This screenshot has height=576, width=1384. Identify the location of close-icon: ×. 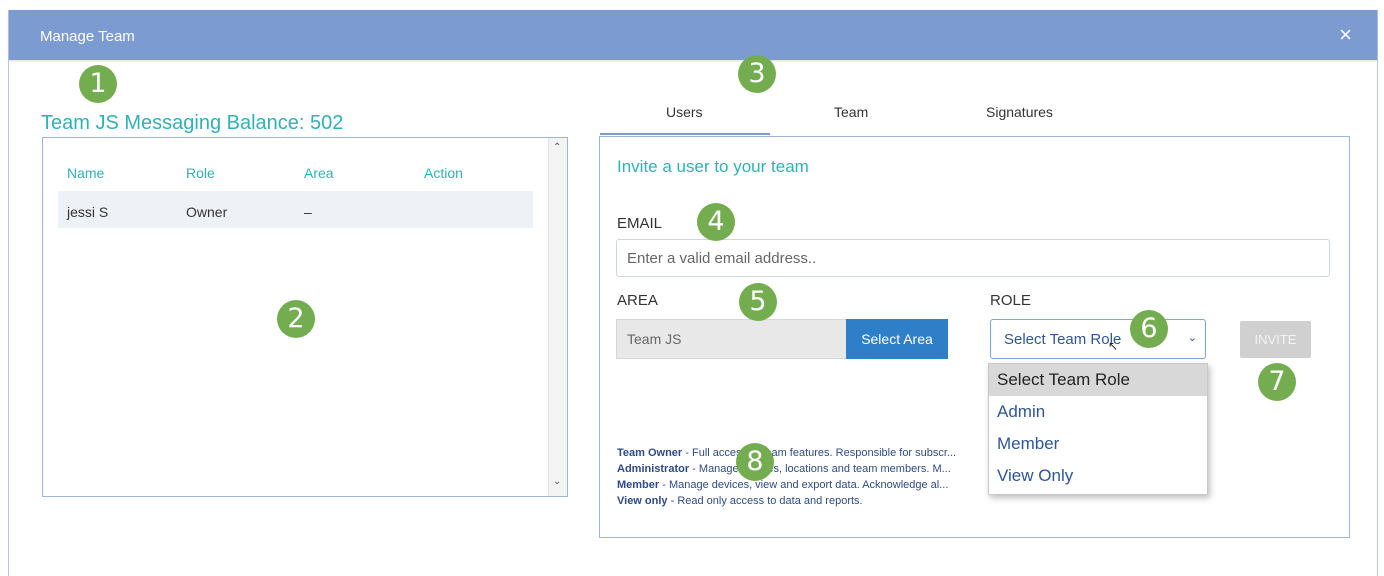
(1345, 35).